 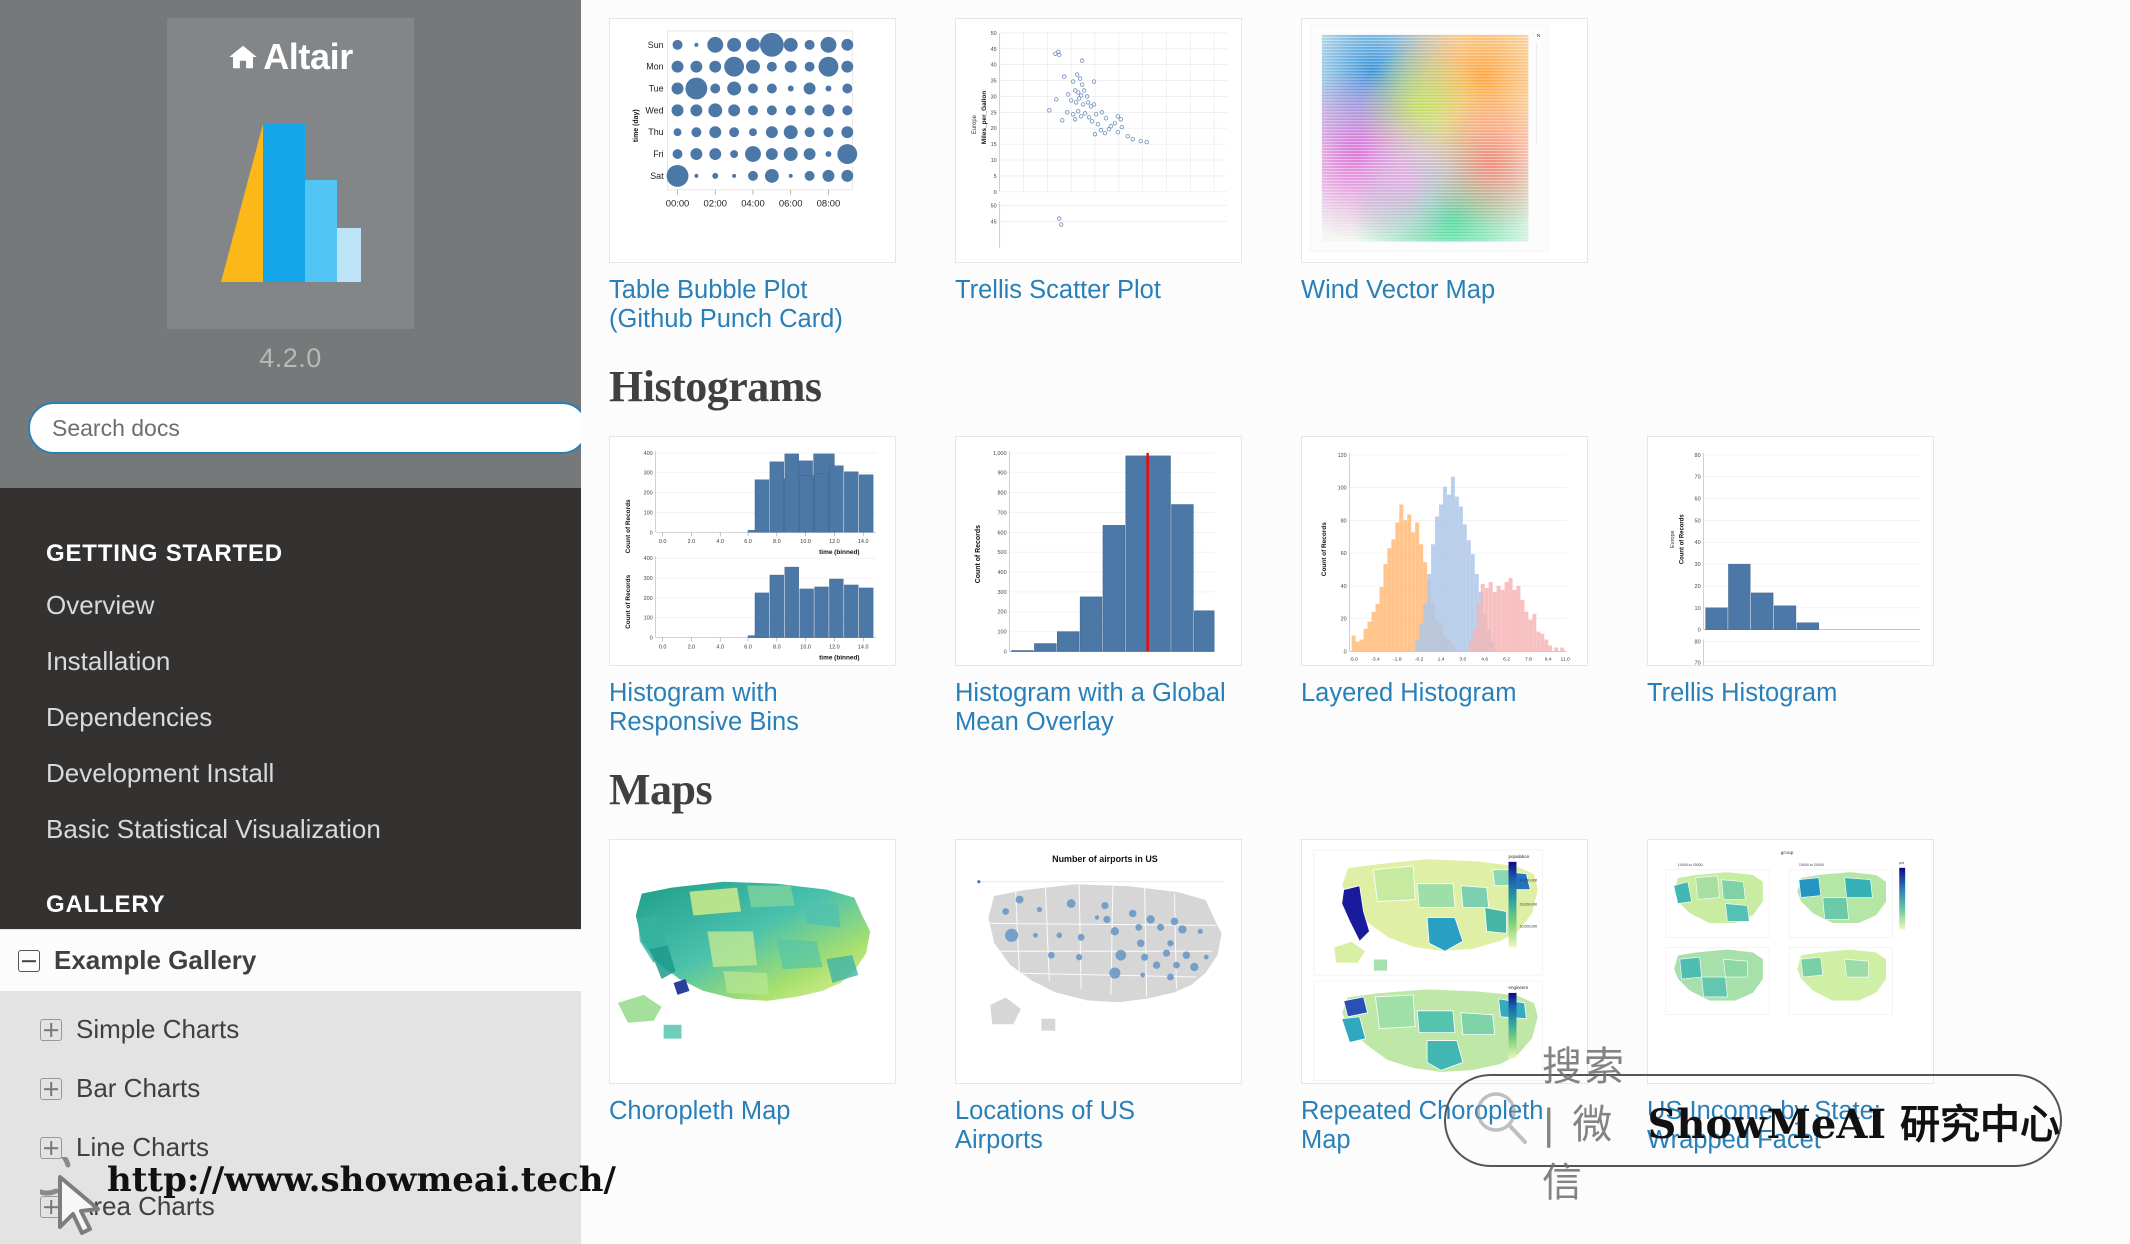 I want to click on caption-choropleth-map: Choropleth Map, so click(x=745, y=1111).